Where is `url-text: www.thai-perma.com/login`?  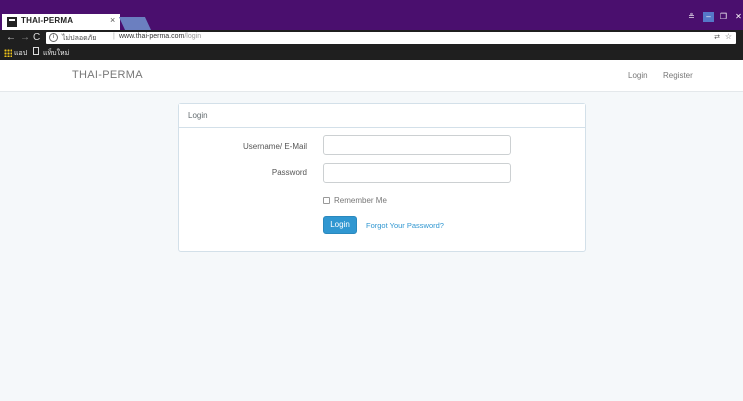
url-text: www.thai-perma.com/login is located at coordinates (160, 36).